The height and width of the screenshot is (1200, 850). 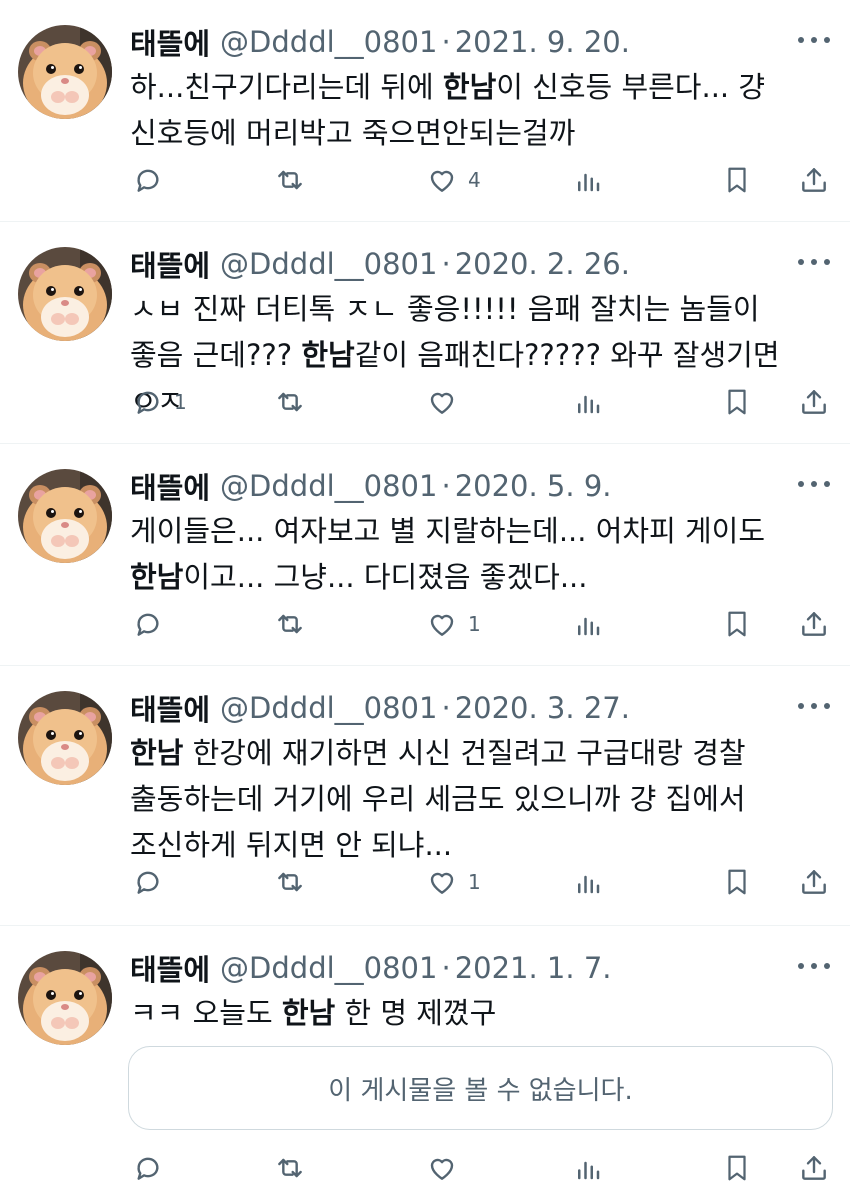 What do you see at coordinates (533, 968) in the screenshot?
I see `tweet-date: 2021. 1. 7.` at bounding box center [533, 968].